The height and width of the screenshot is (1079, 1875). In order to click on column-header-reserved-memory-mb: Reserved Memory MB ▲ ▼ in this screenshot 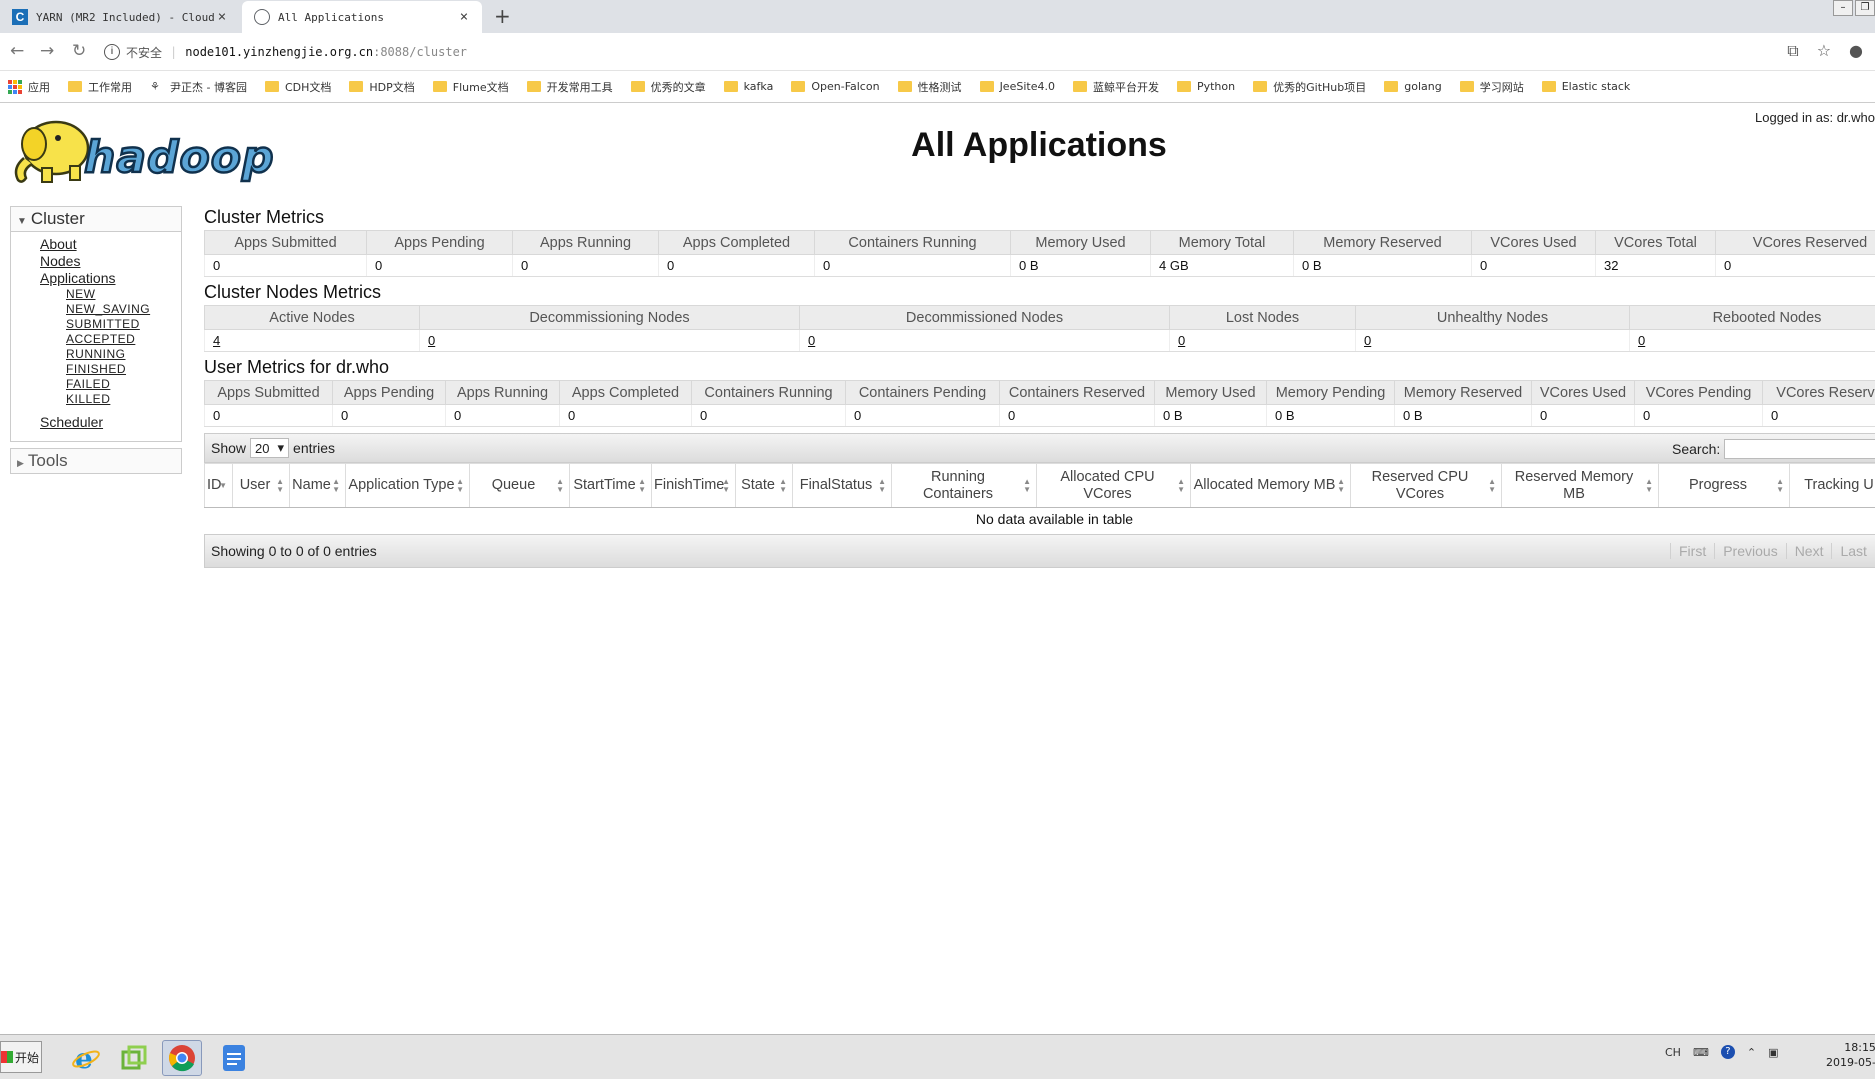, I will do `click(1580, 485)`.